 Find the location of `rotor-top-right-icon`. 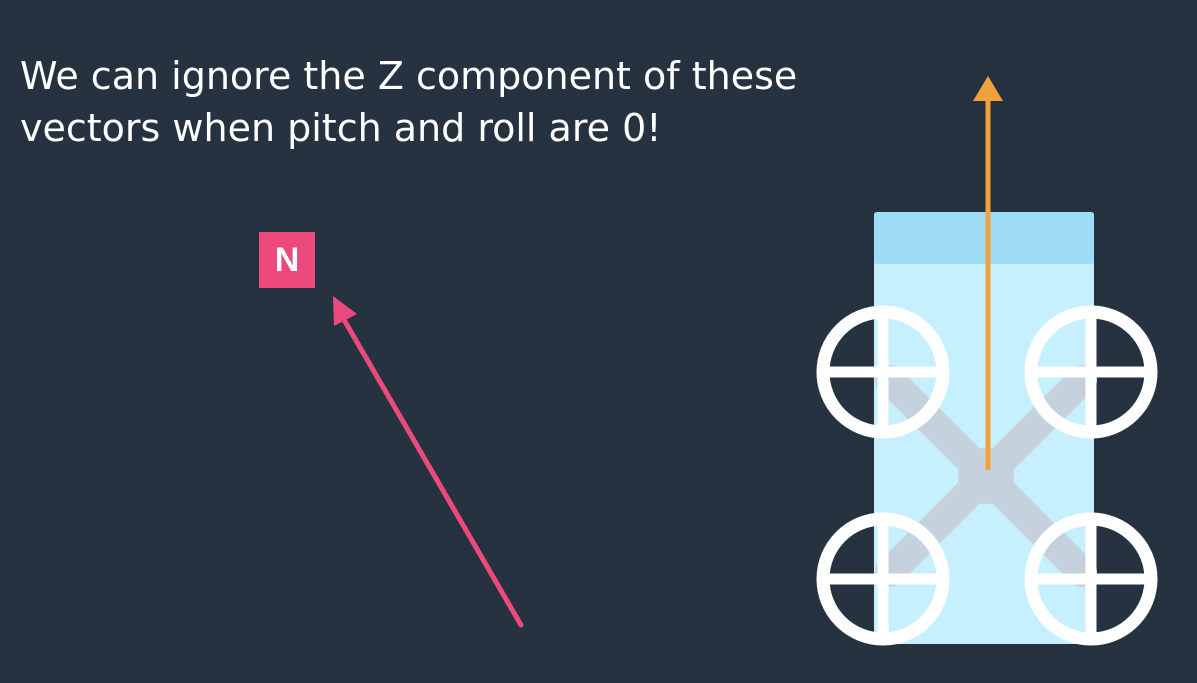

rotor-top-right-icon is located at coordinates (1091, 372).